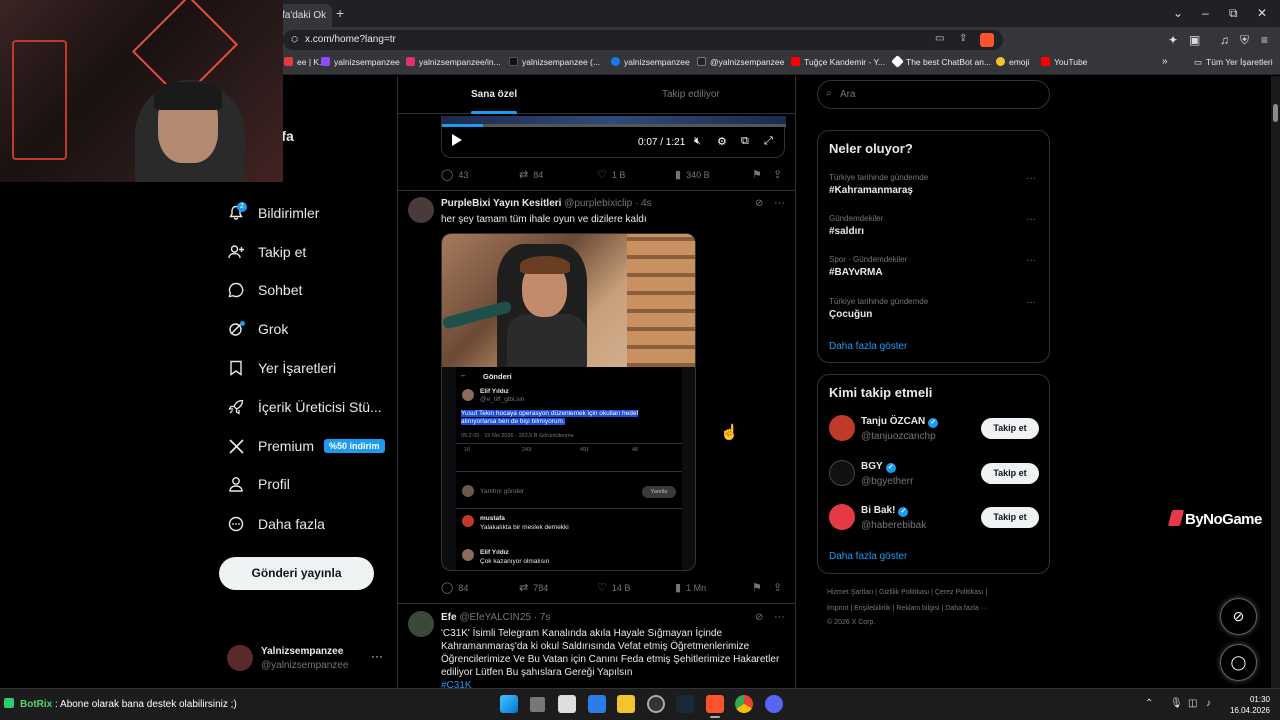  I want to click on address-bar: ⛭ x.com/home?lang=tr ▭ ⇪, so click(643, 40).